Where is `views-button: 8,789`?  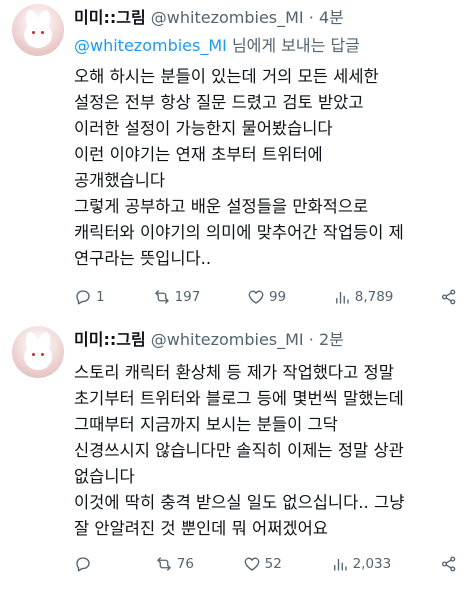
views-button: 8,789 is located at coordinates (363, 297).